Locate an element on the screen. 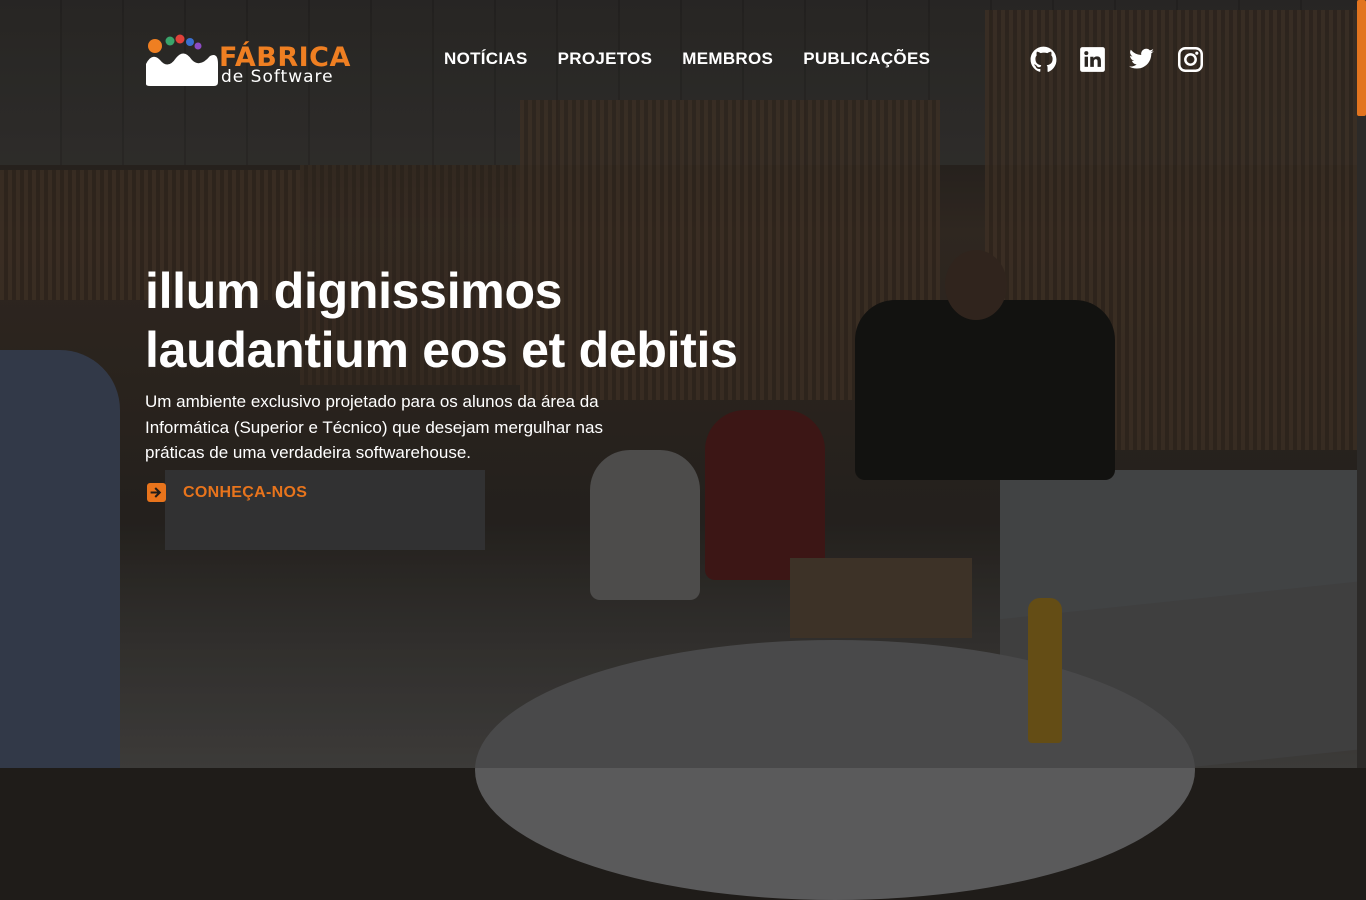  nav-item-membros: MEMBROS is located at coordinates (727, 59).